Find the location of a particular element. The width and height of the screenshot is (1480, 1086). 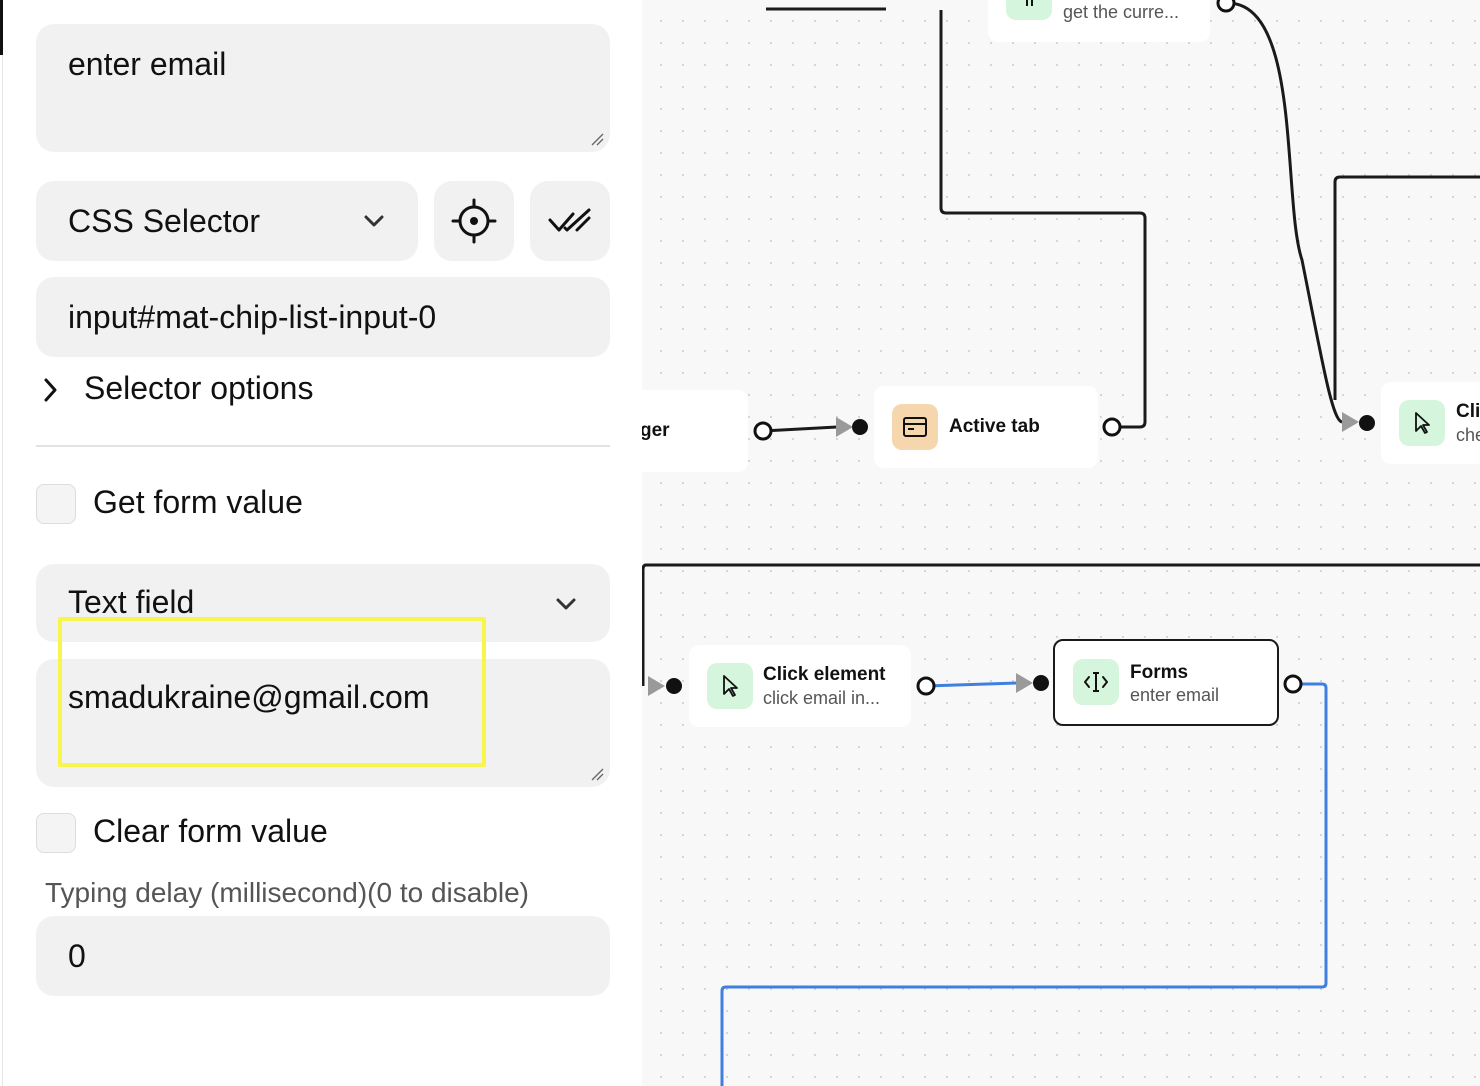

double-check-icon is located at coordinates (569, 220).